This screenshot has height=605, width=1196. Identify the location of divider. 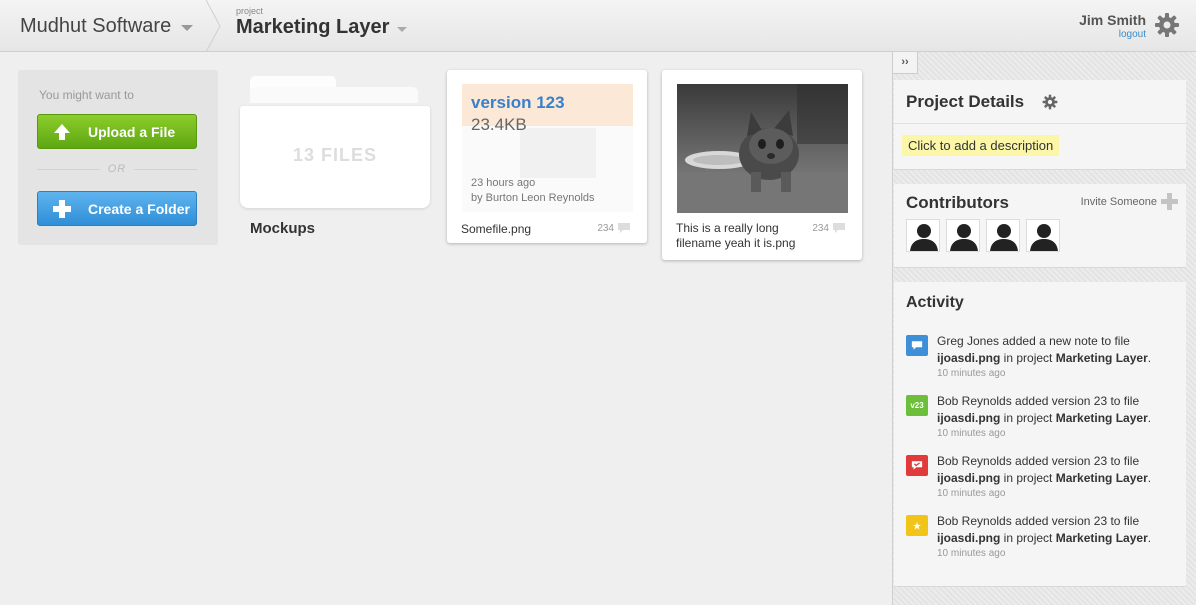
(1040, 123).